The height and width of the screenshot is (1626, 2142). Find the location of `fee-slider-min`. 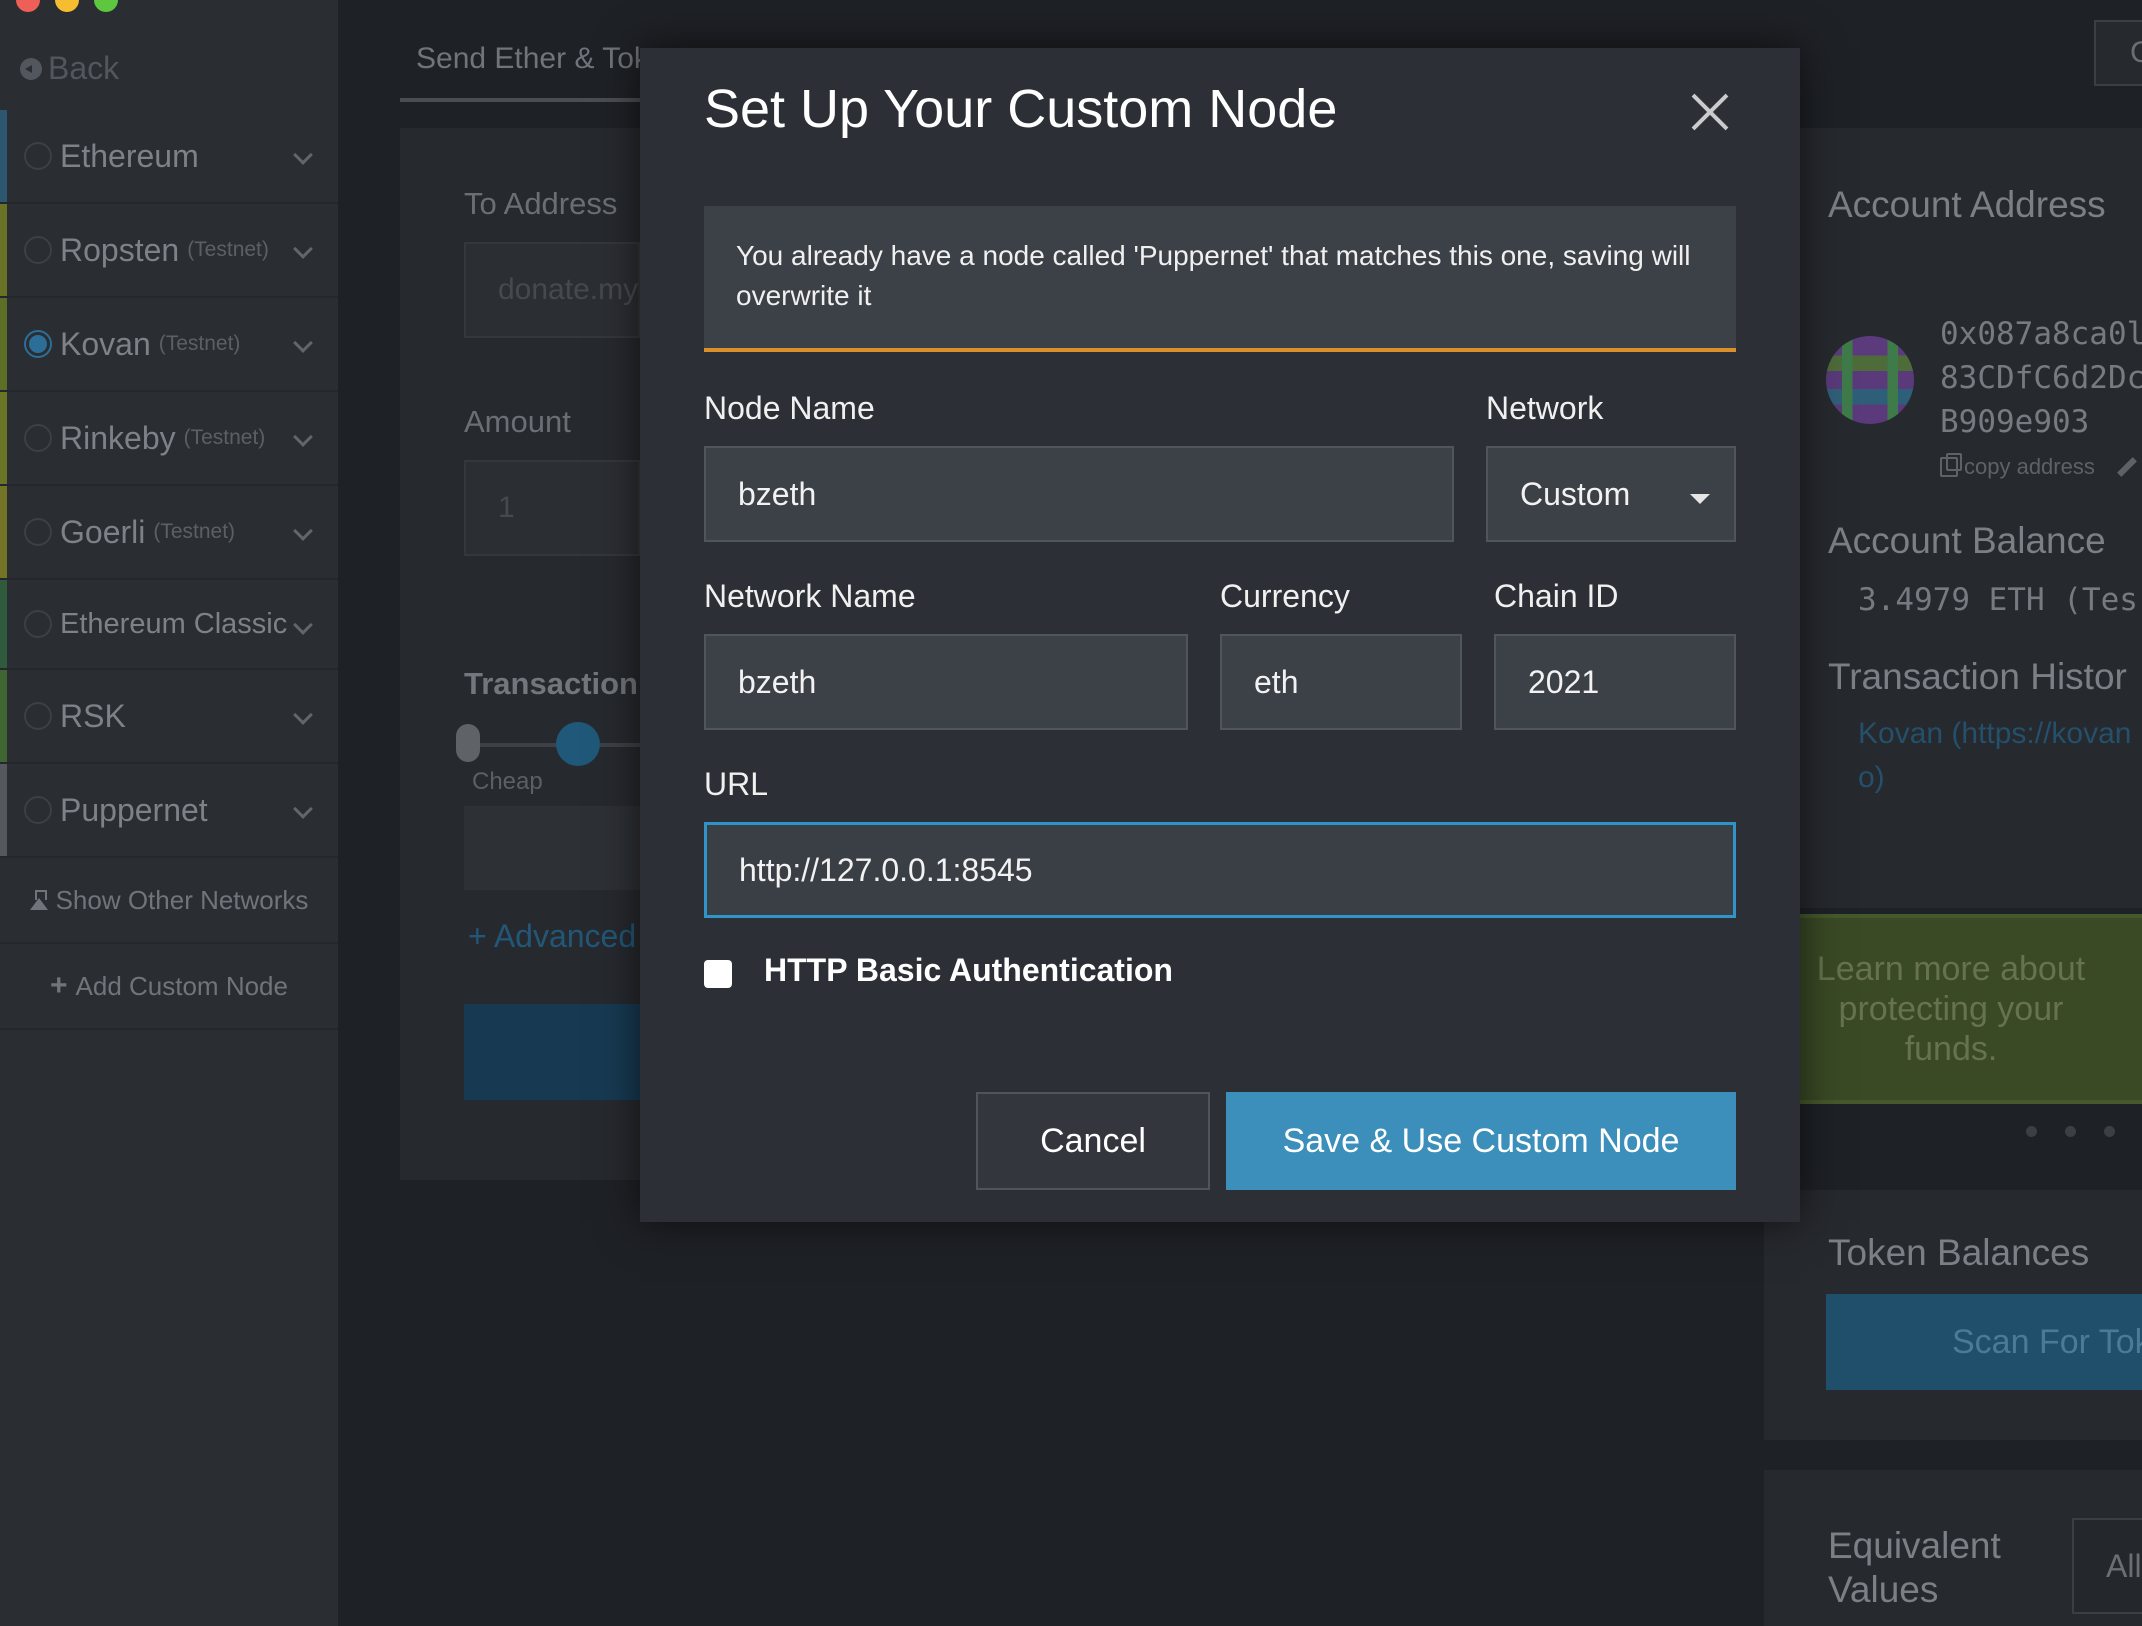

fee-slider-min is located at coordinates (468, 743).